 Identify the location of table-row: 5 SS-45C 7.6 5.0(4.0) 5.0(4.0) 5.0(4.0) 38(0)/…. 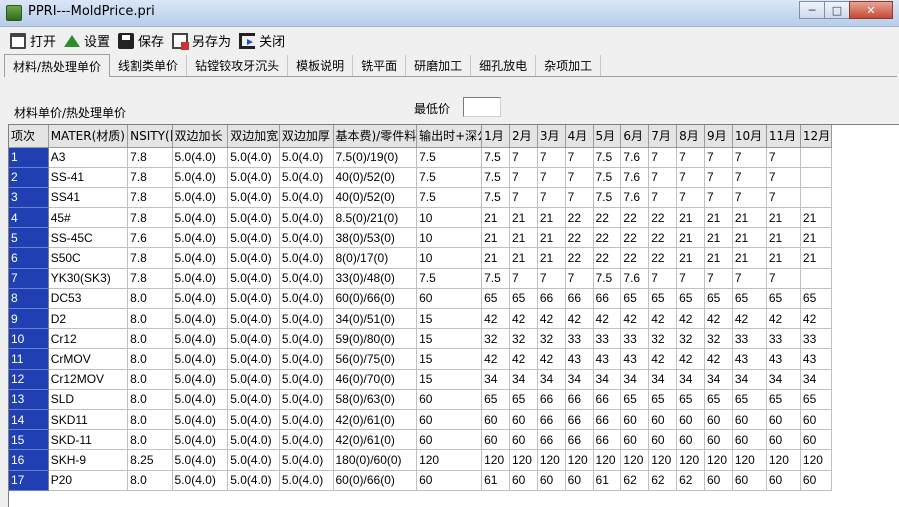
(421, 238).